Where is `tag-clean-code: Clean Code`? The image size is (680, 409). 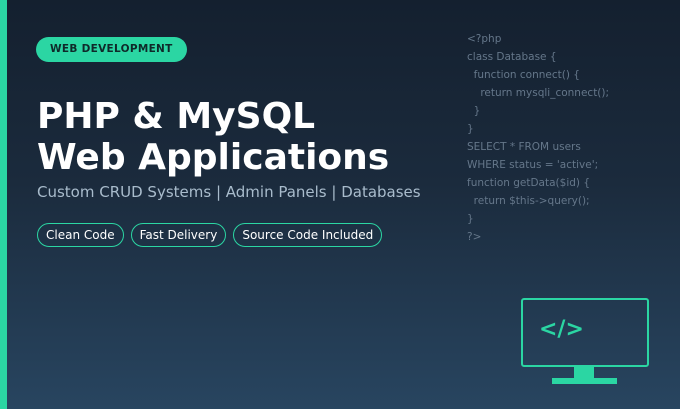 tag-clean-code: Clean Code is located at coordinates (80, 235).